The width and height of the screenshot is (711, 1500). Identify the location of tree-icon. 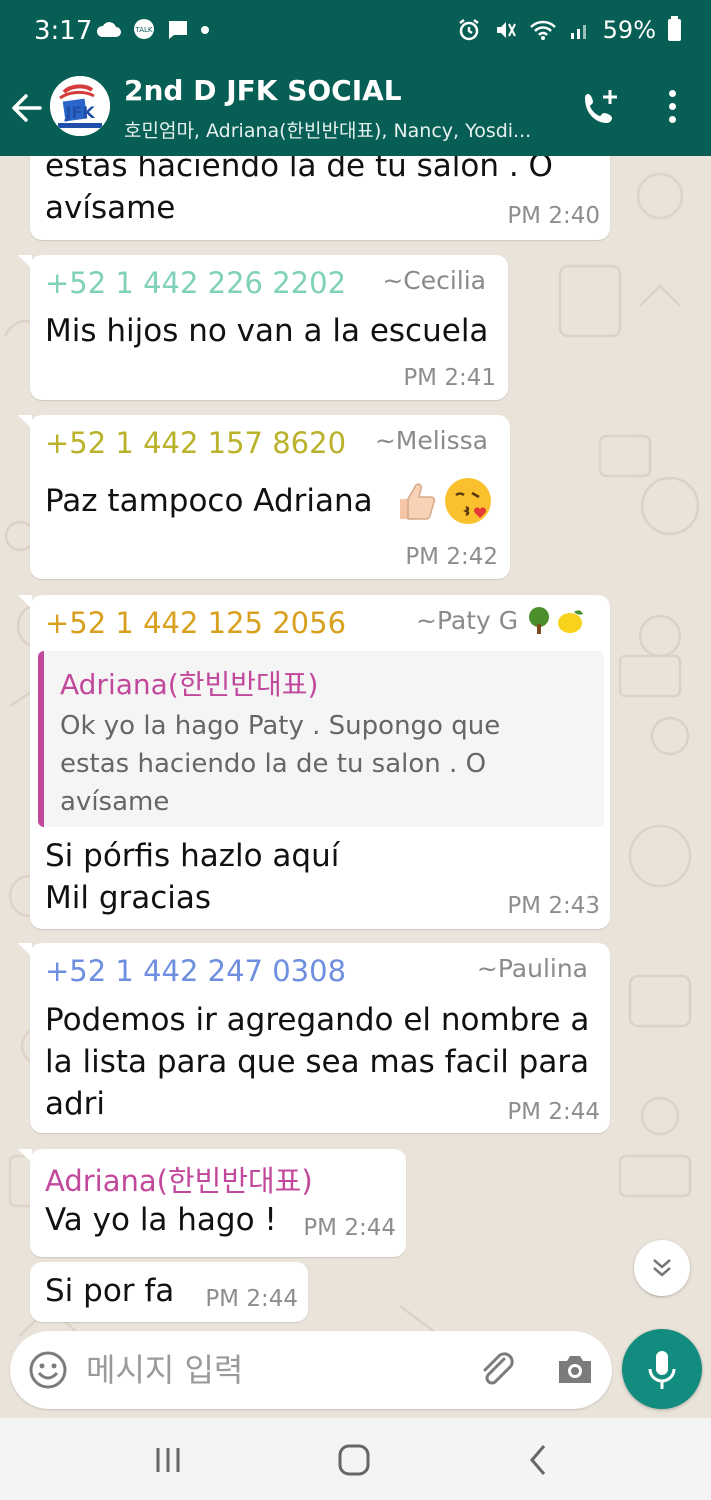
(539, 620).